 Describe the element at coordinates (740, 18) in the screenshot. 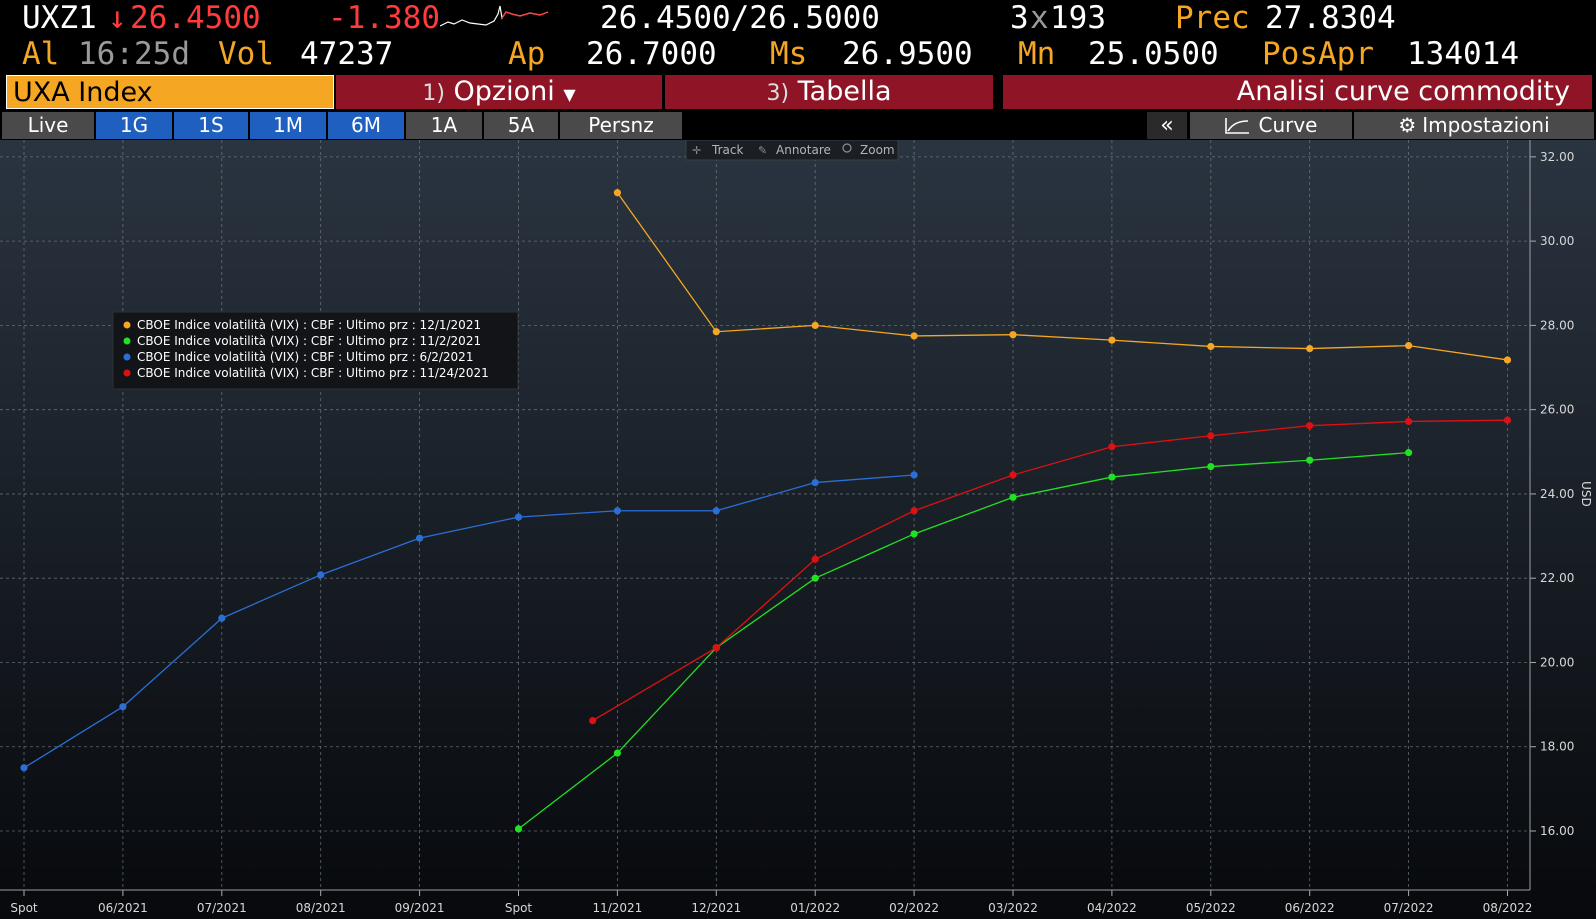

I see `bid-ask: 26.4500/26.5000` at that location.